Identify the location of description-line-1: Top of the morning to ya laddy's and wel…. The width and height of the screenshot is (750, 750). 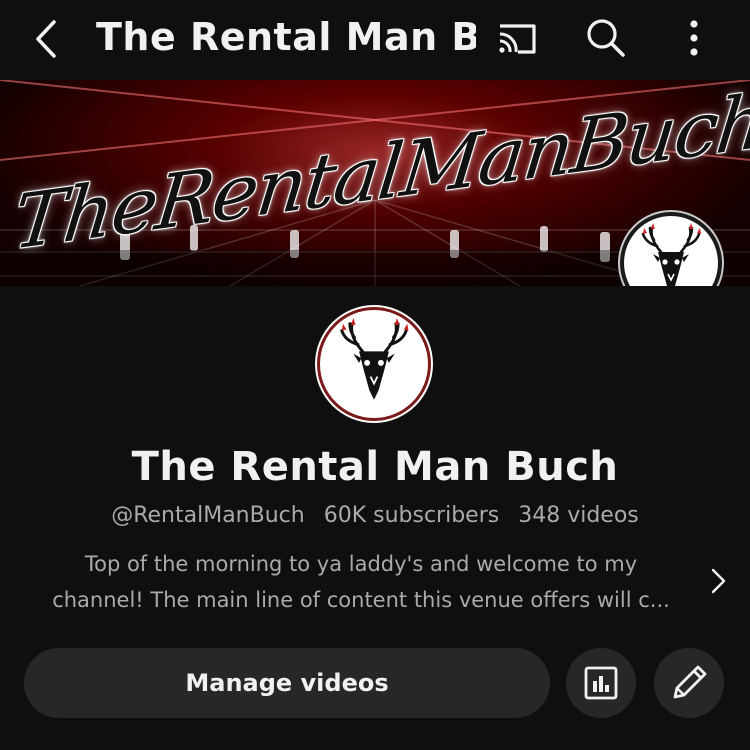
(361, 564).